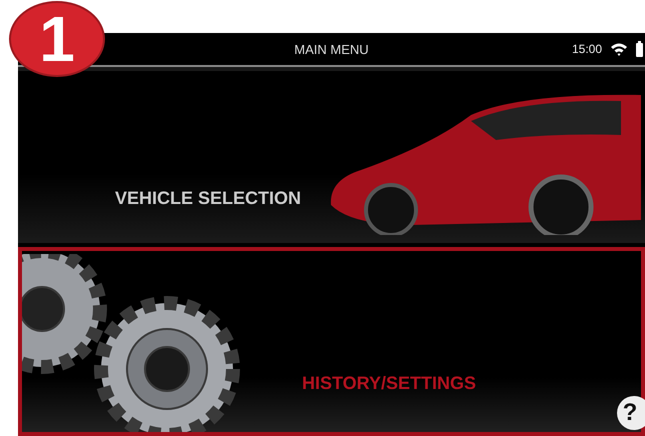 This screenshot has width=645, height=436. I want to click on clock-time: 15:00, so click(587, 49).